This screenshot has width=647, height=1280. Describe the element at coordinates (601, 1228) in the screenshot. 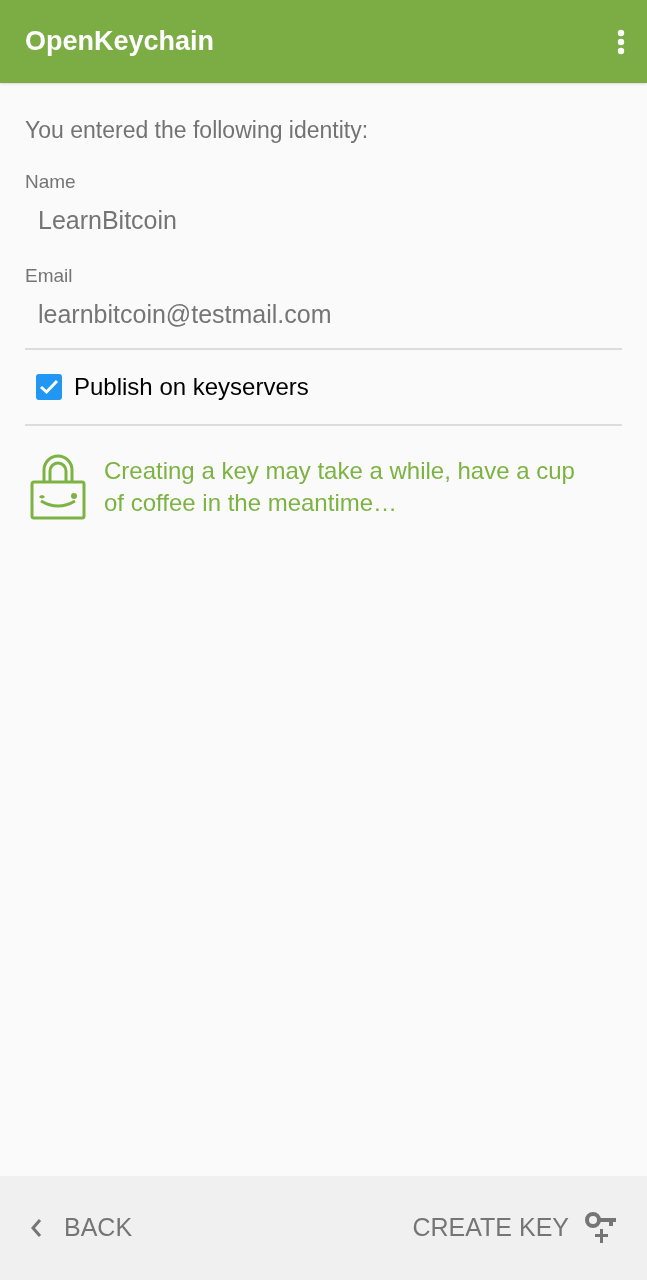

I see `key-plus-icon` at that location.